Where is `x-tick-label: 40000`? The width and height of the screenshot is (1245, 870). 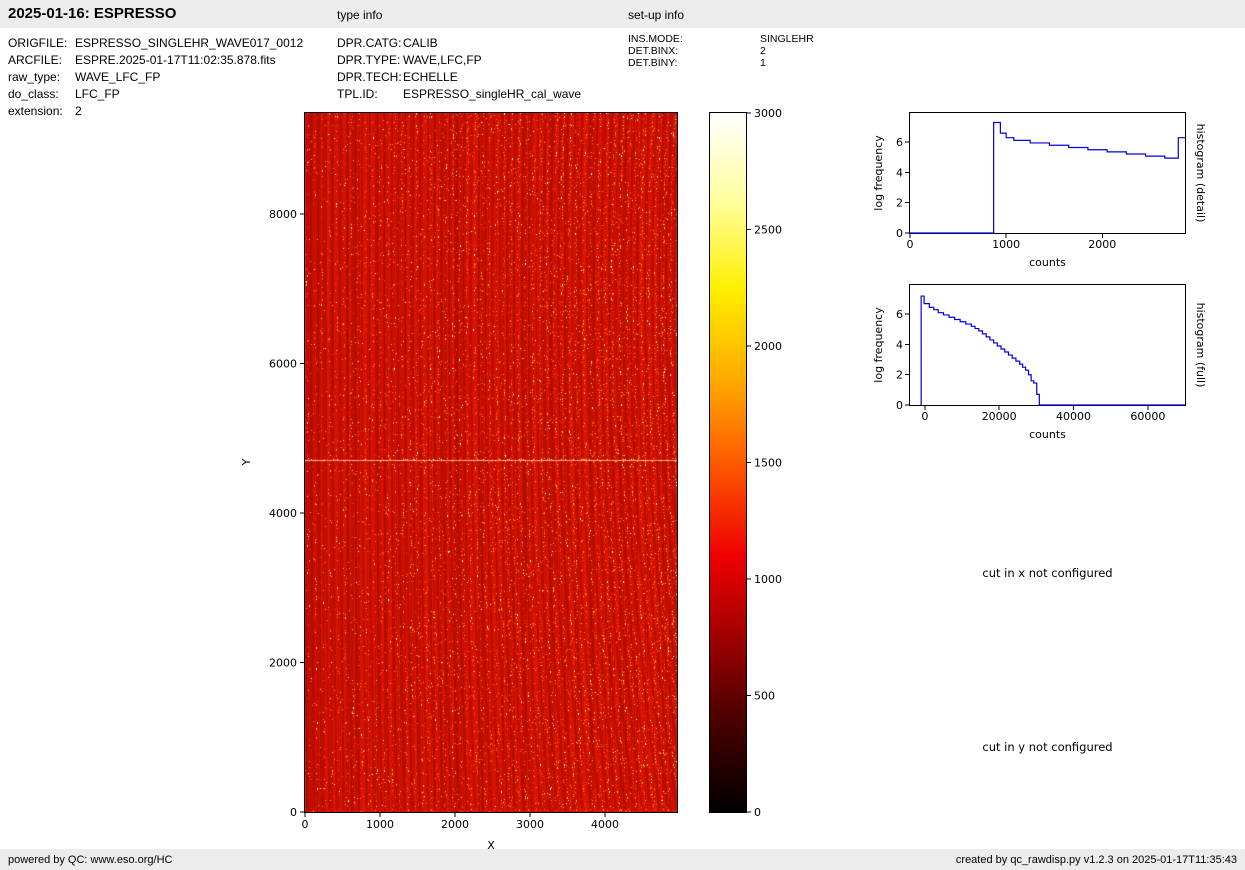 x-tick-label: 40000 is located at coordinates (1073, 416).